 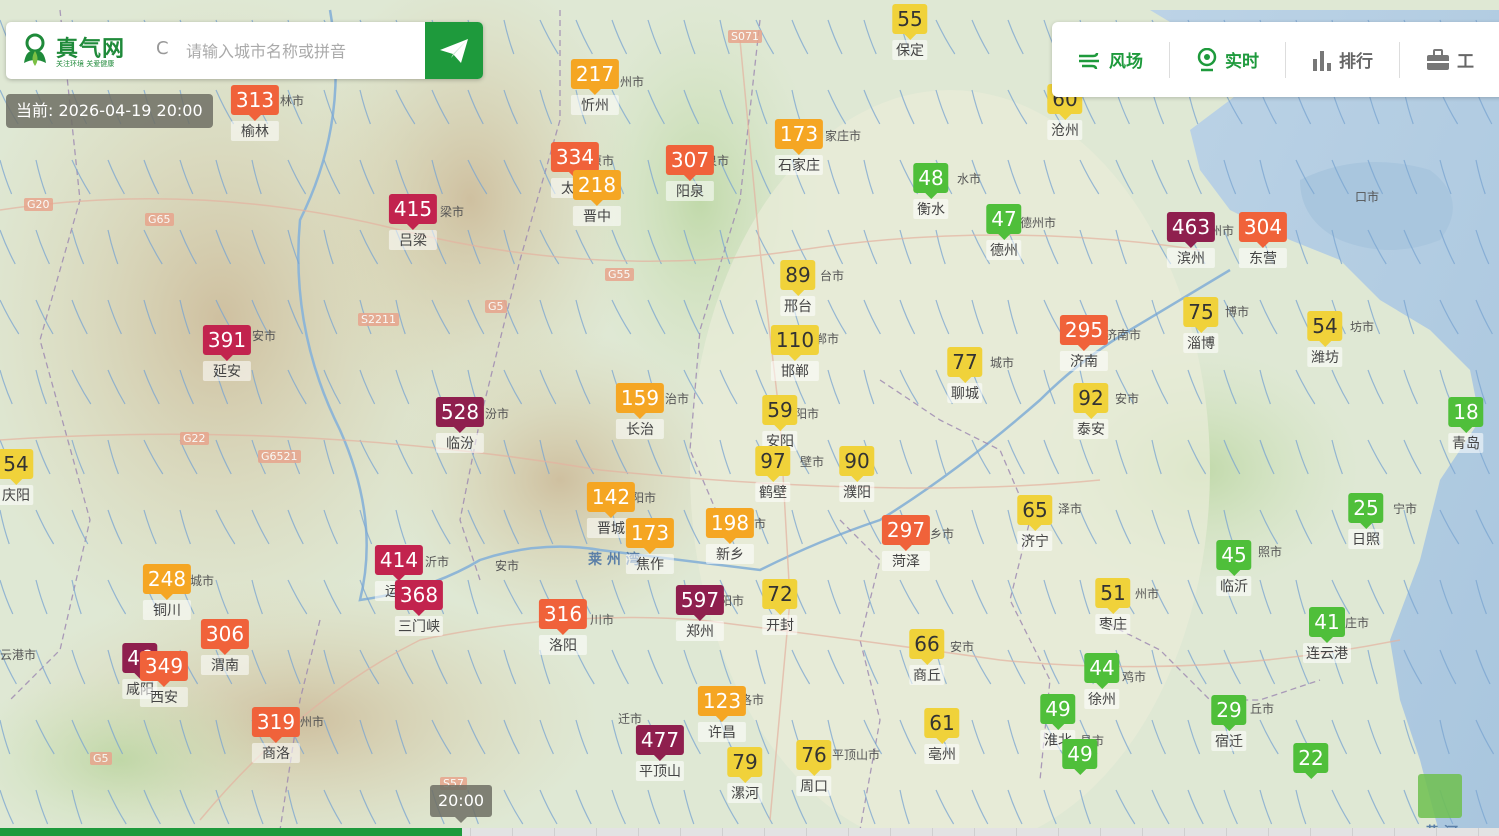 What do you see at coordinates (650, 546) in the screenshot?
I see `aqi-marker: 173 焦作` at bounding box center [650, 546].